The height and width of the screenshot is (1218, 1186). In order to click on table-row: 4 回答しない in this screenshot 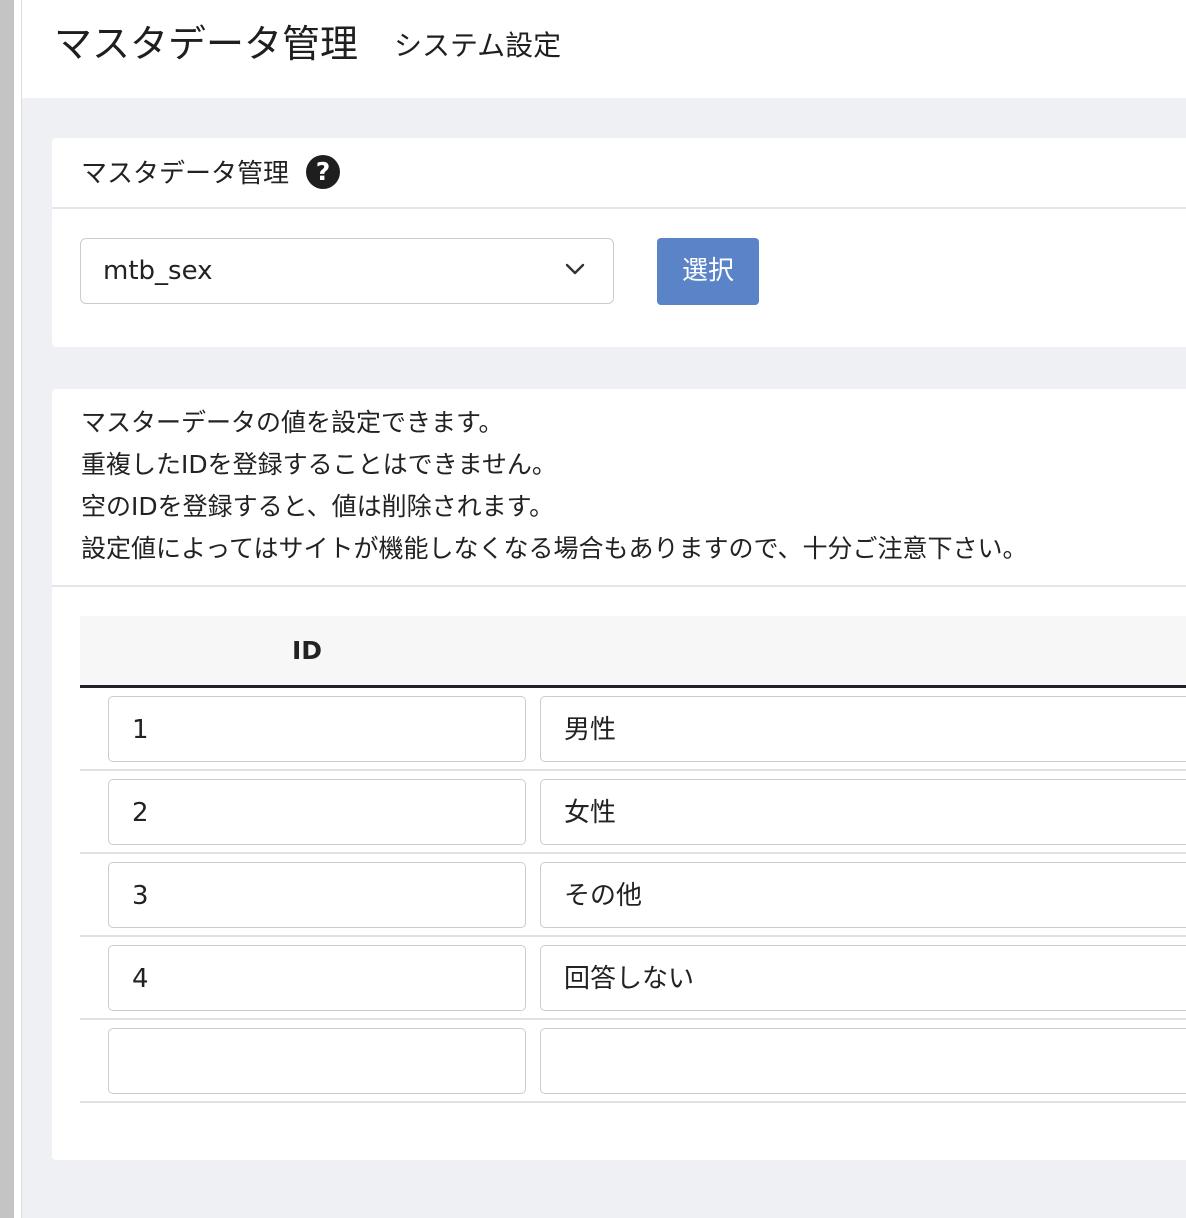, I will do `click(633, 978)`.